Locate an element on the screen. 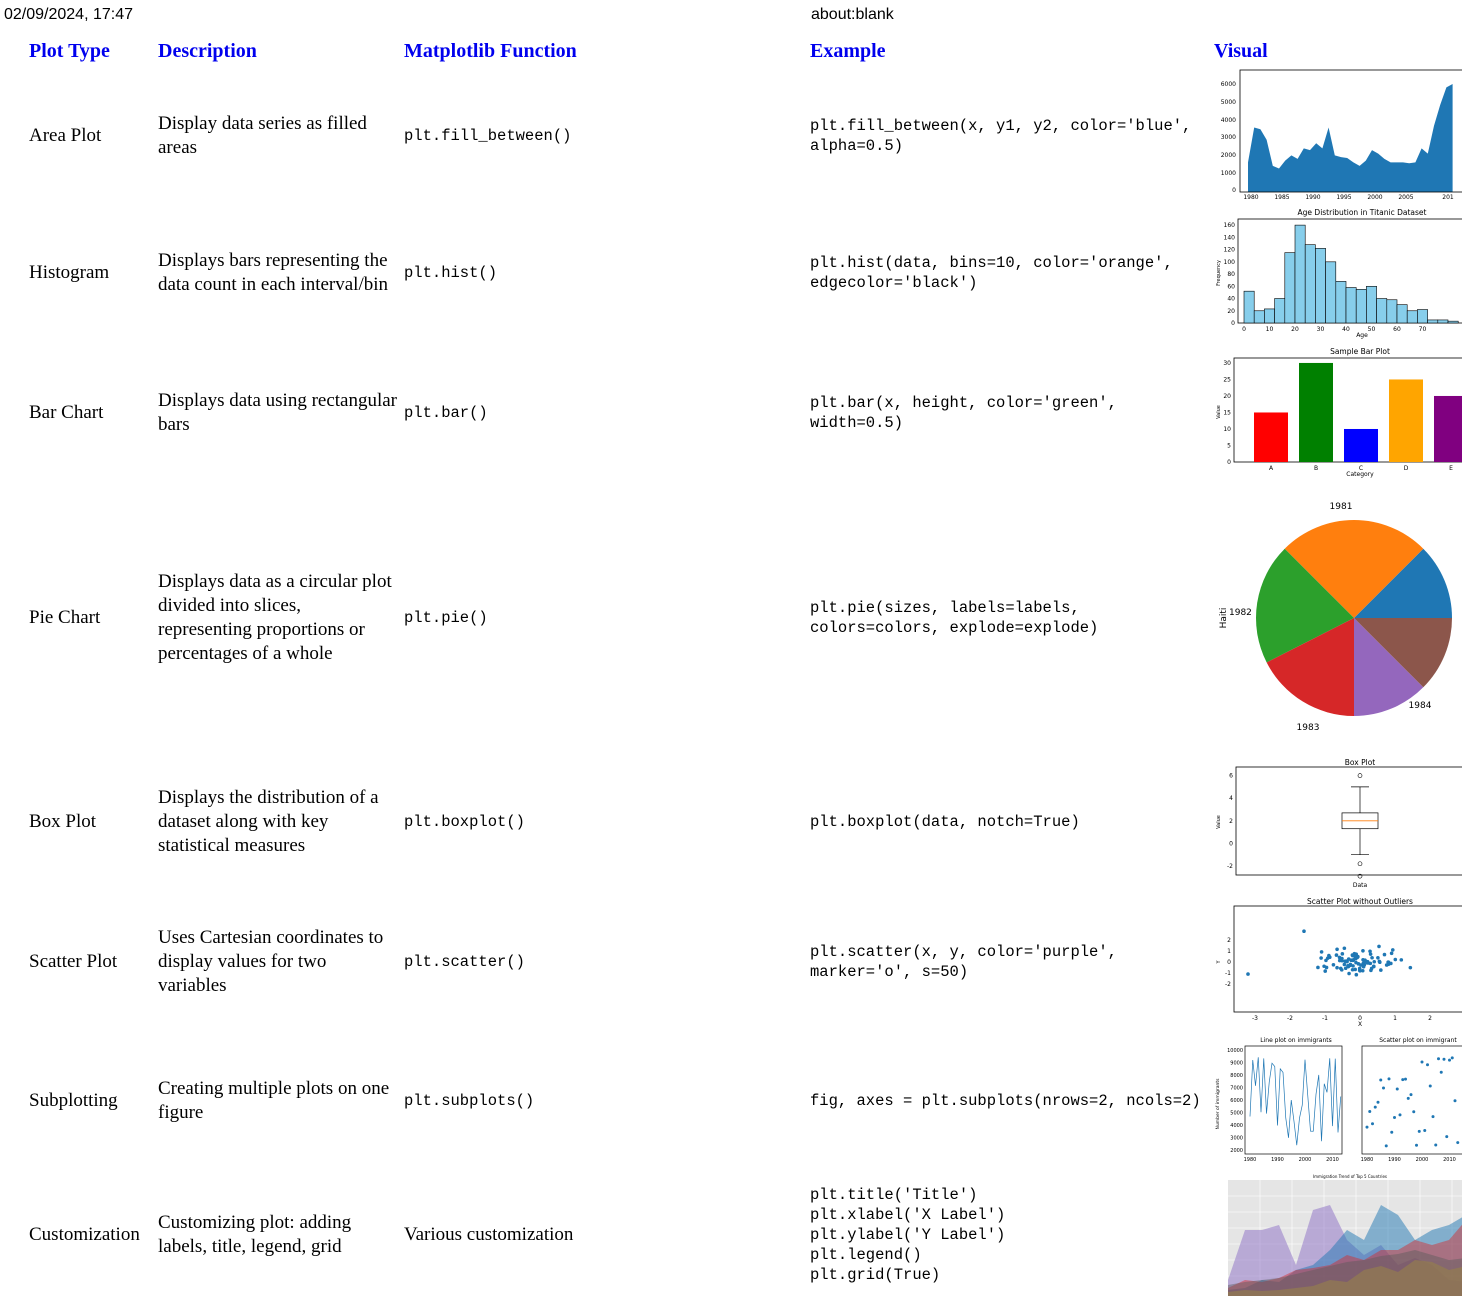 The height and width of the screenshot is (1301, 1462). customization-visual: Immigration Trend of Top 5 Countries is located at coordinates (1337, 1235).